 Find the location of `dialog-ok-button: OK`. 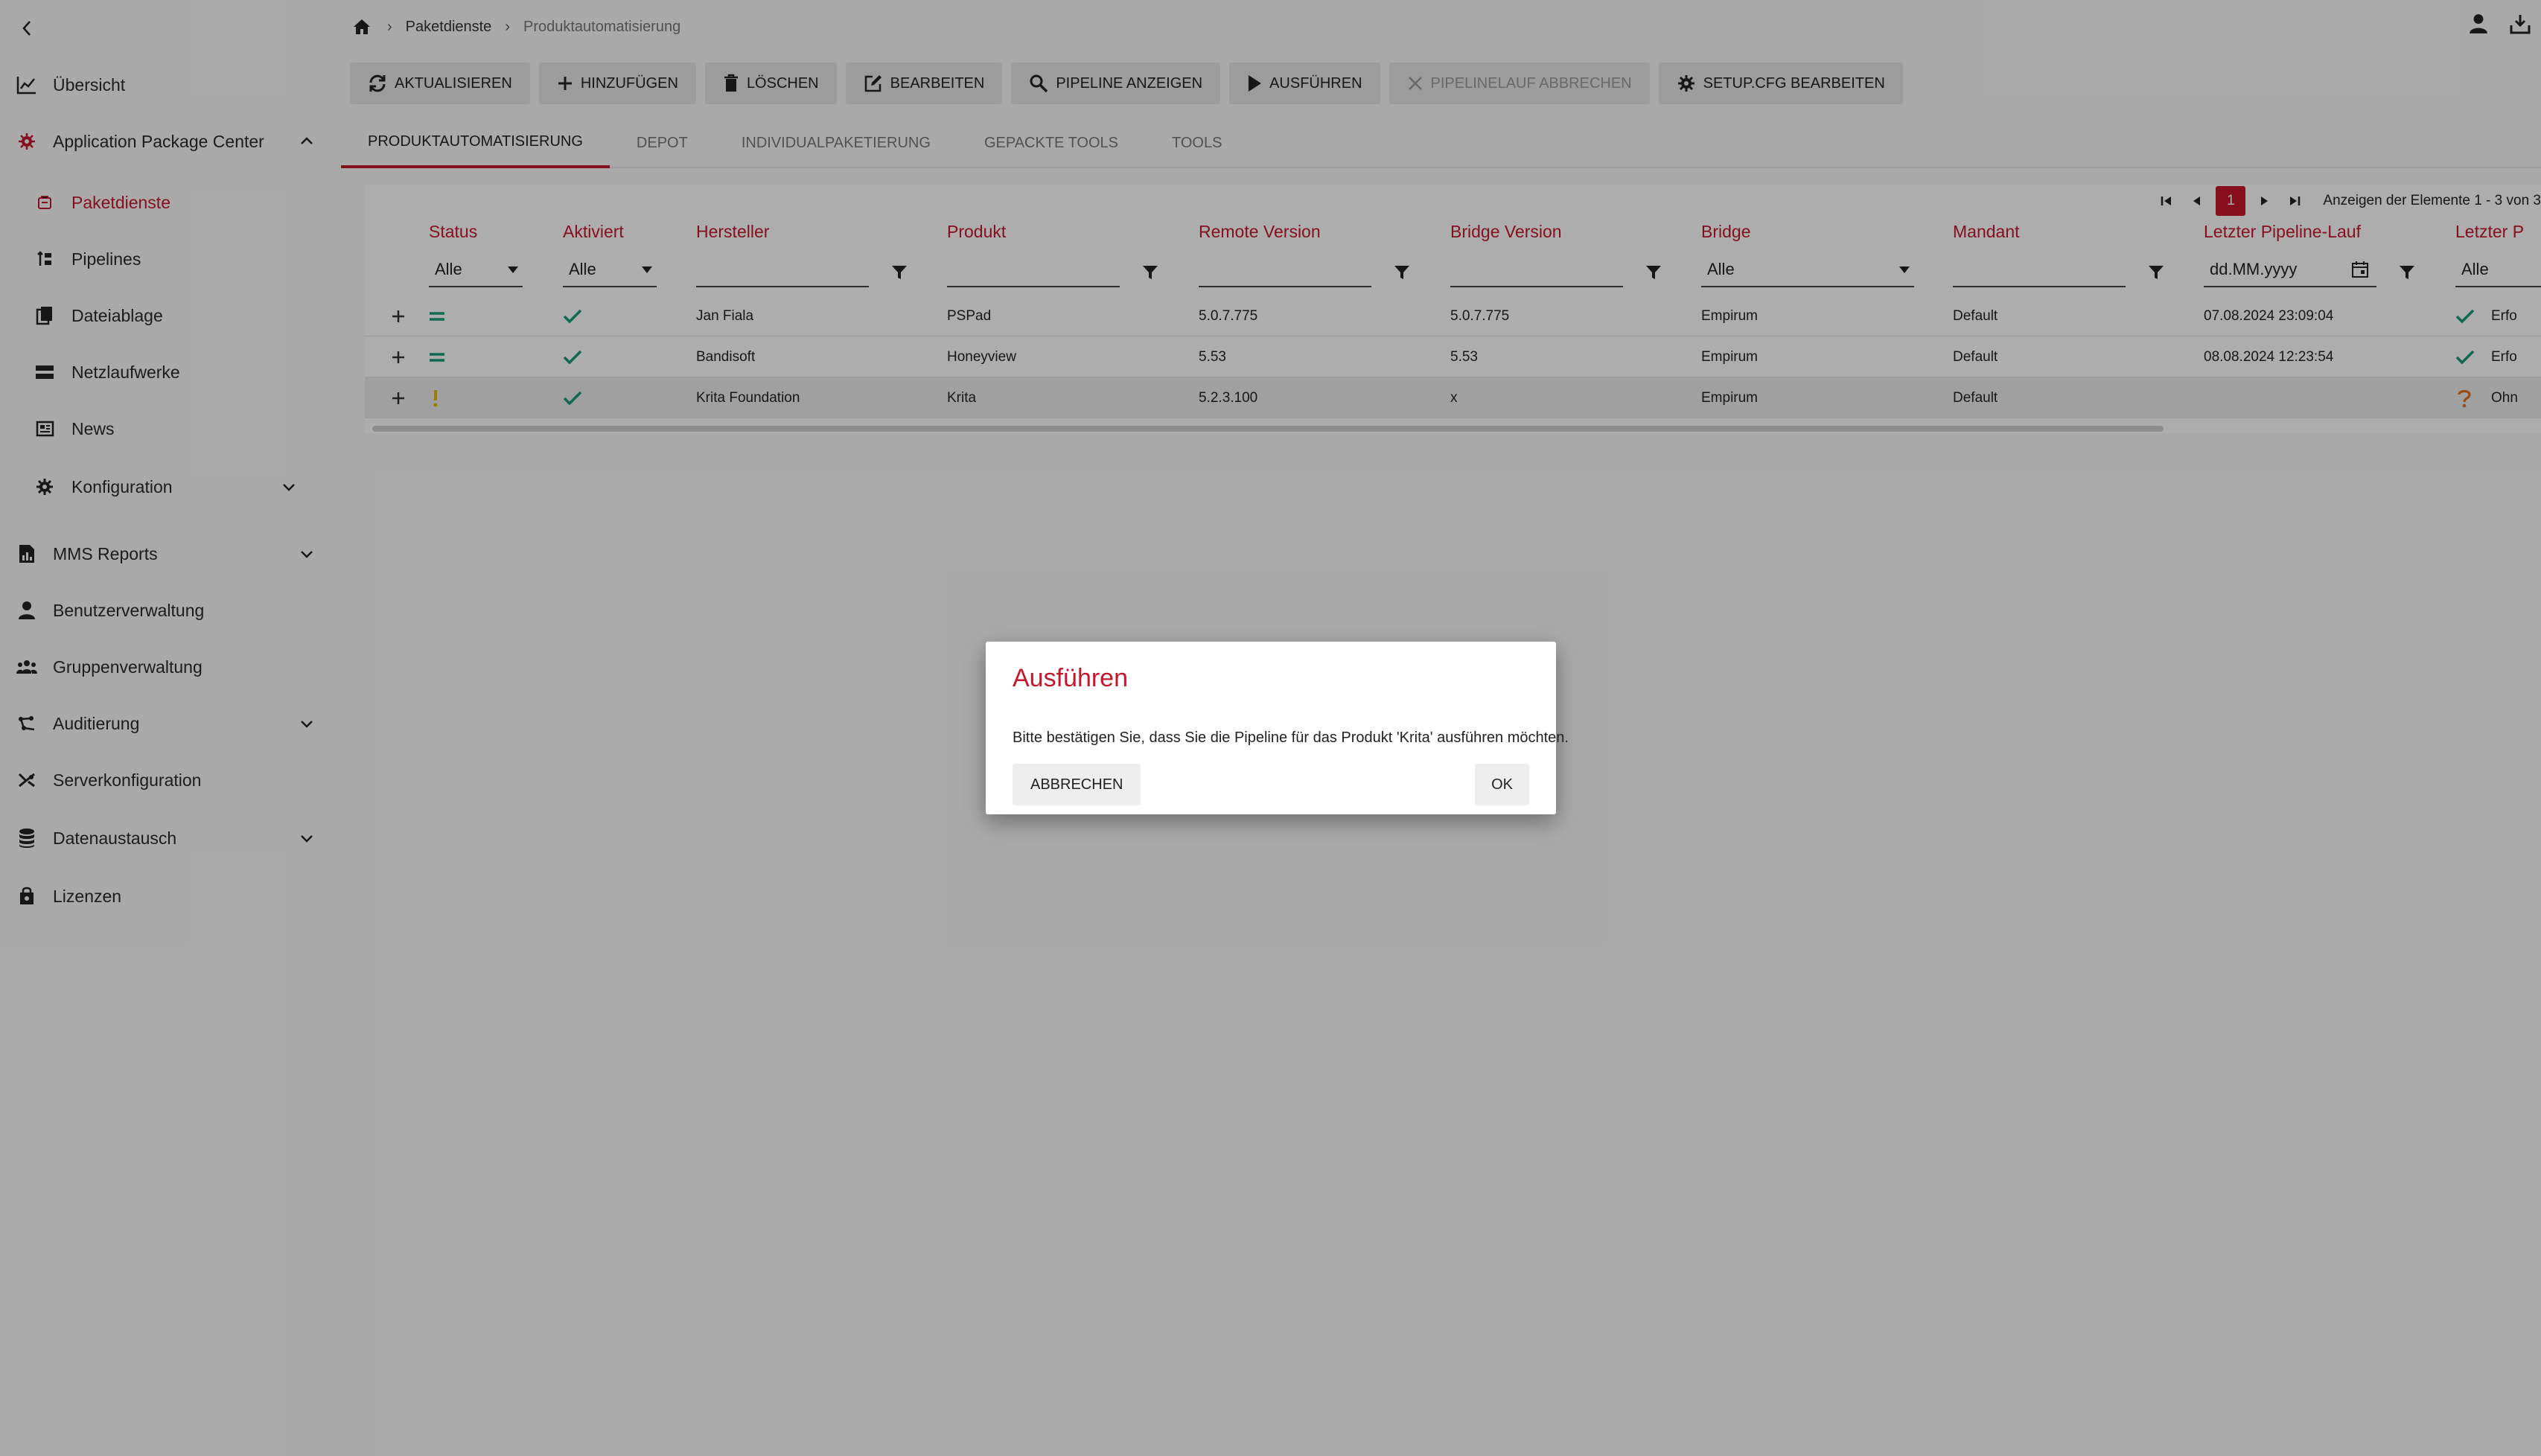

dialog-ok-button: OK is located at coordinates (1502, 784).